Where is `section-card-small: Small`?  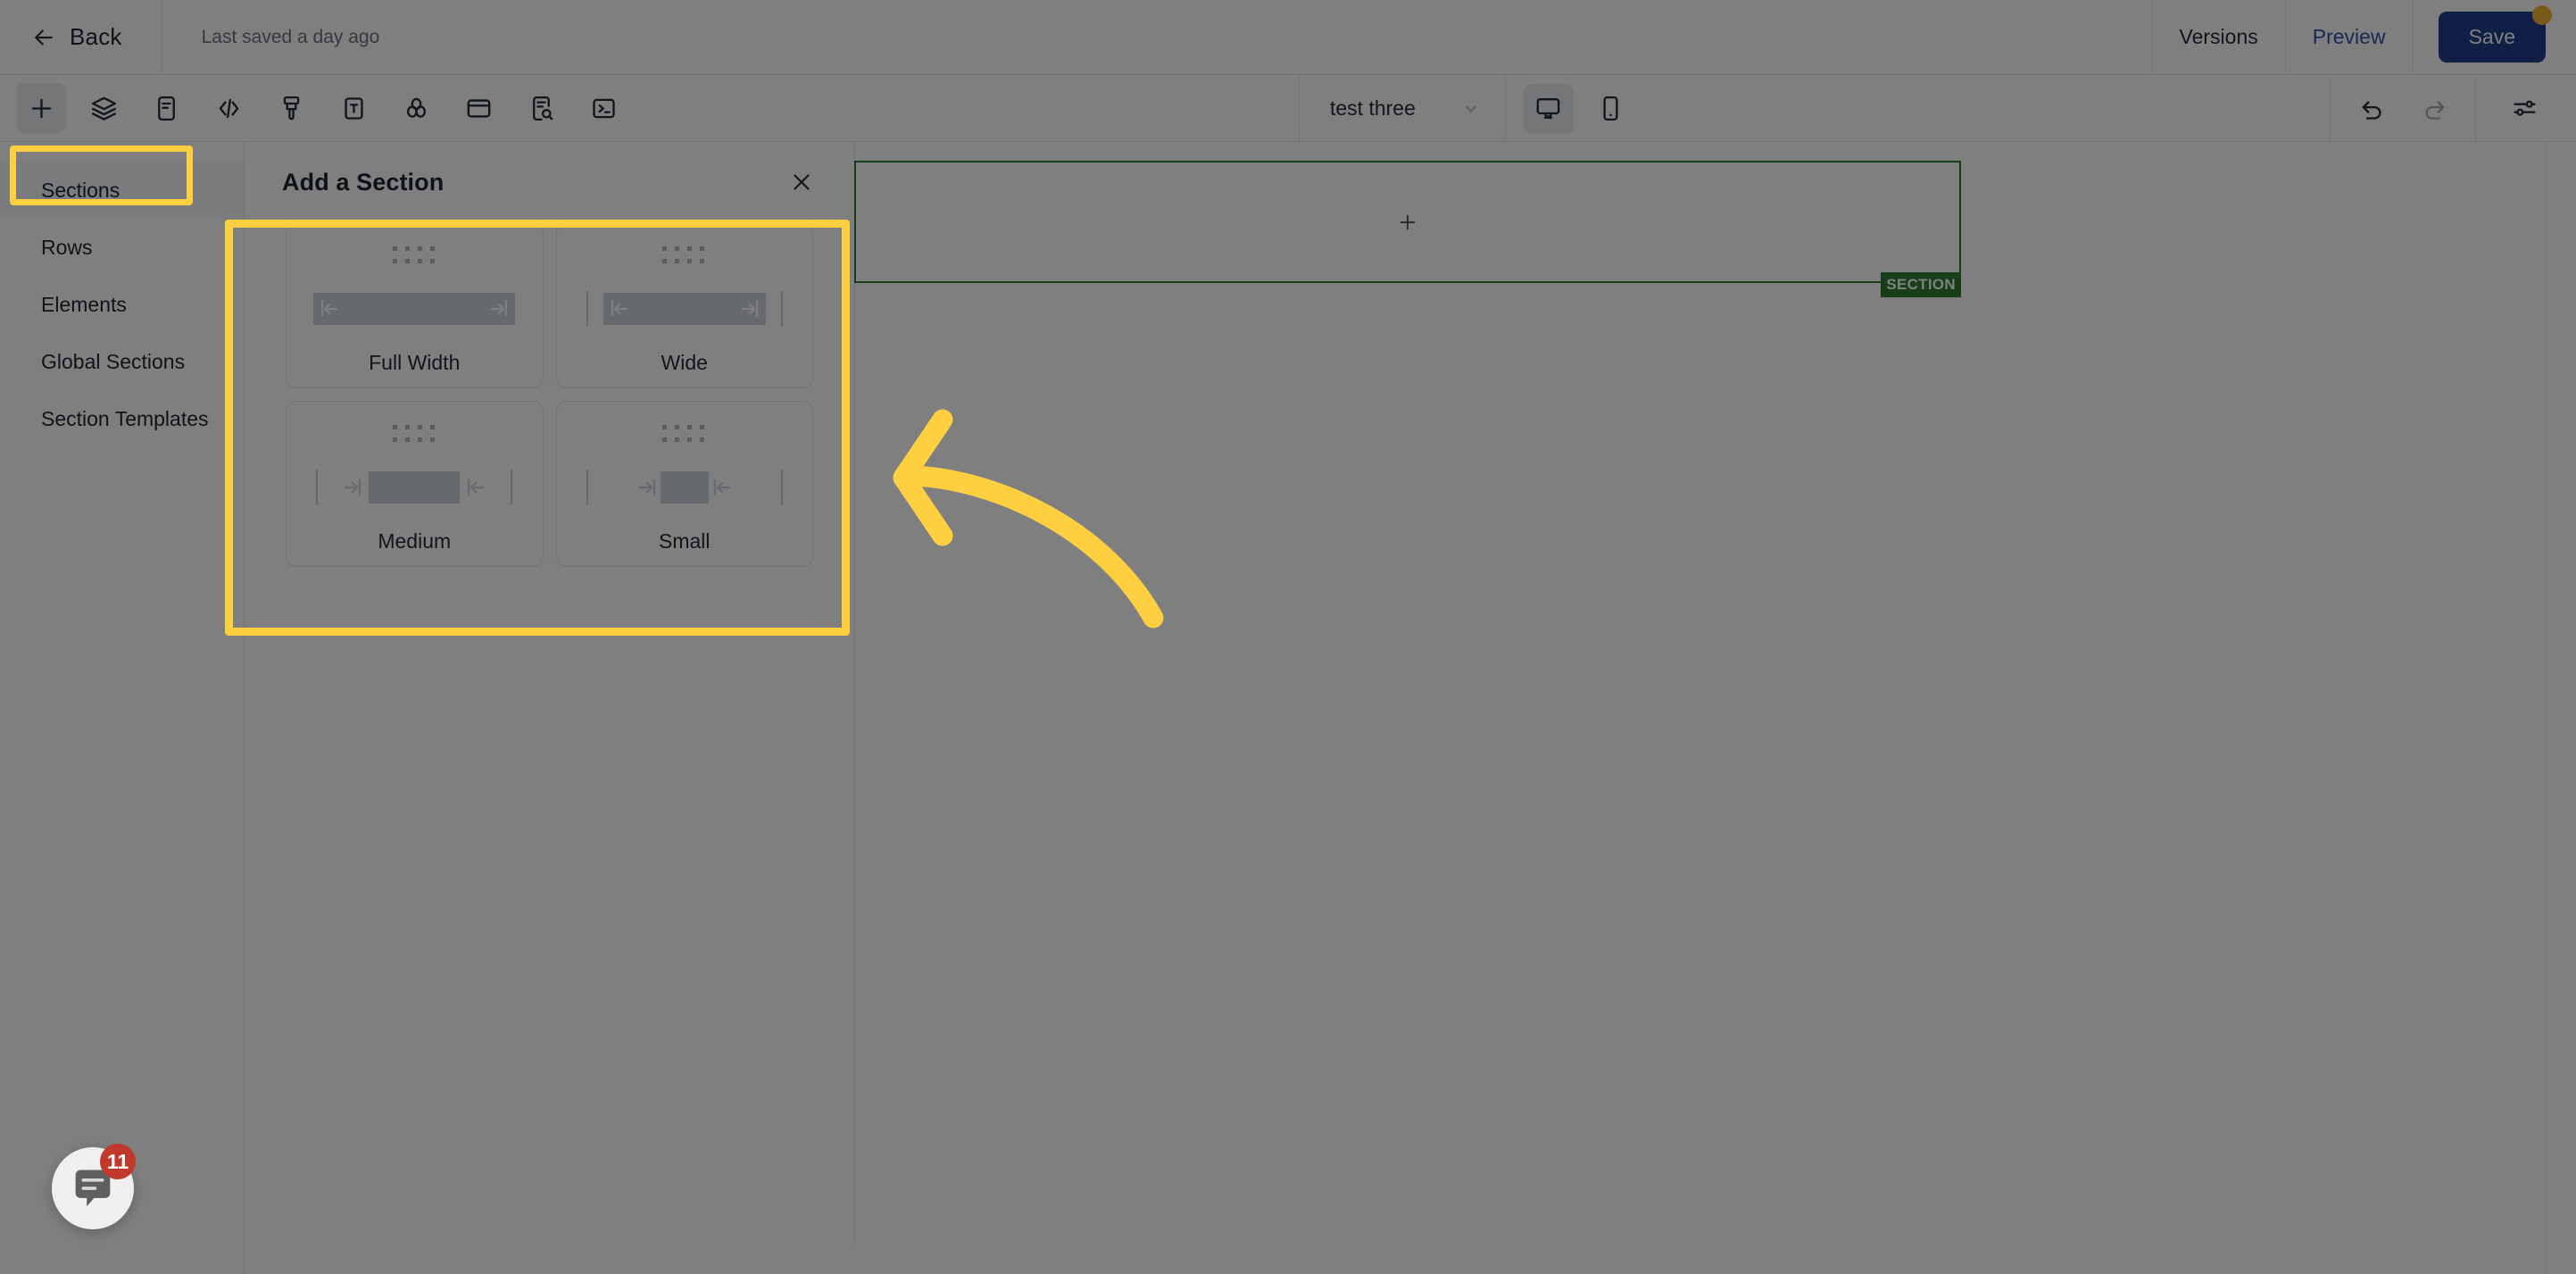
section-card-small: Small is located at coordinates (684, 484).